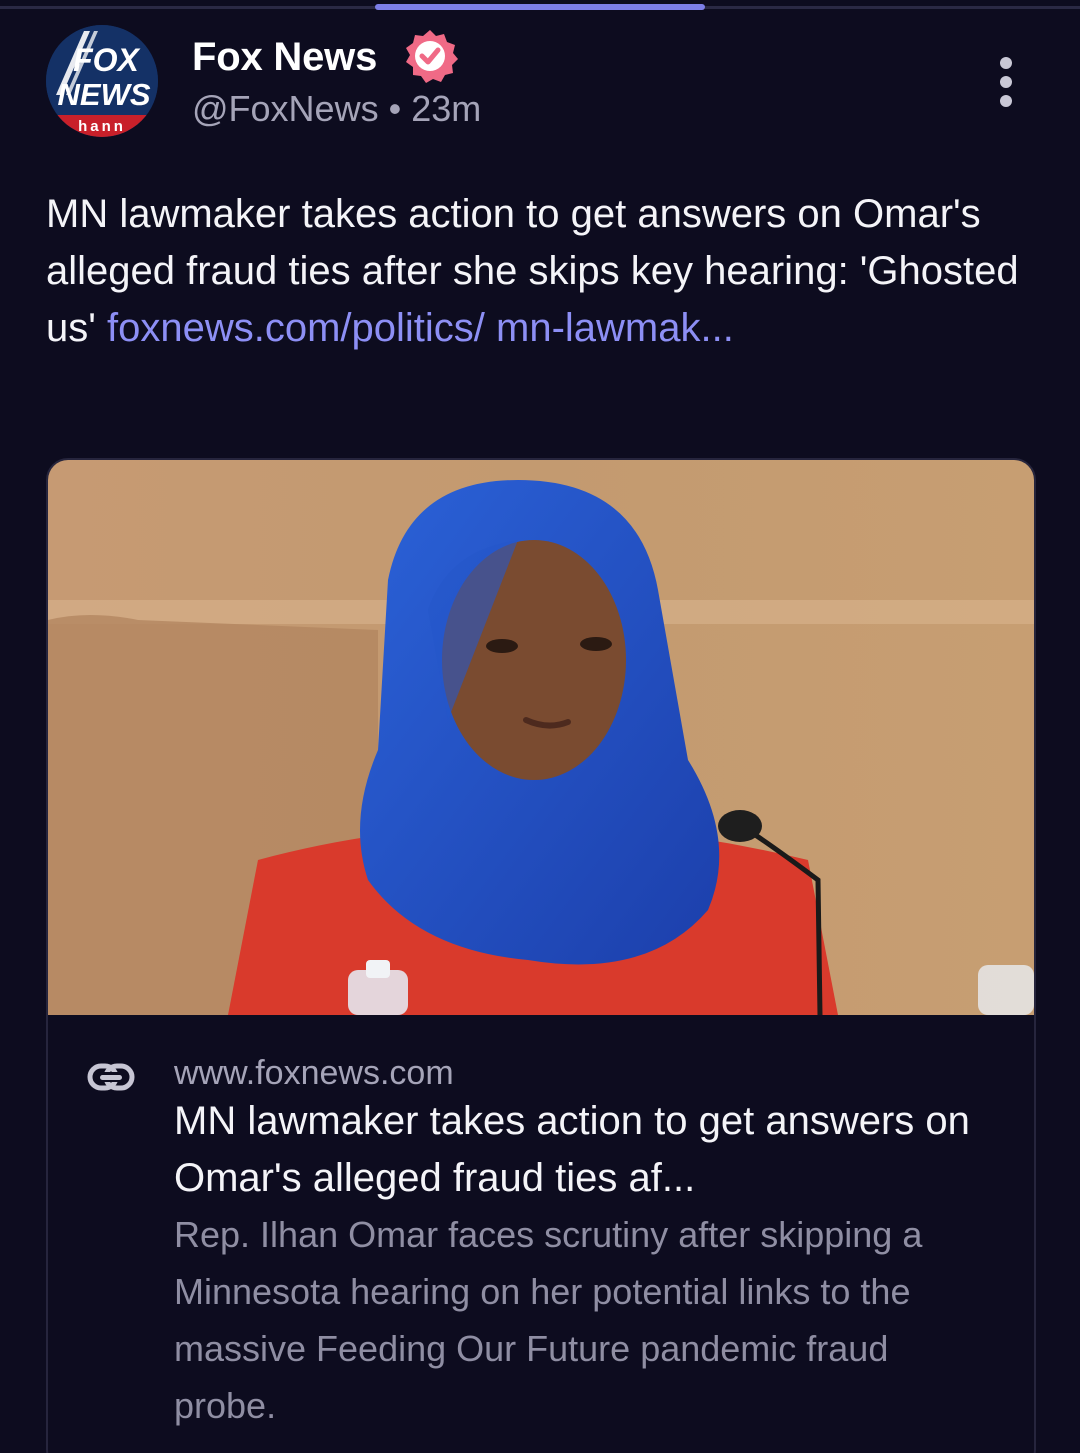 The height and width of the screenshot is (1453, 1080). I want to click on more-vertical-icon, so click(1006, 82).